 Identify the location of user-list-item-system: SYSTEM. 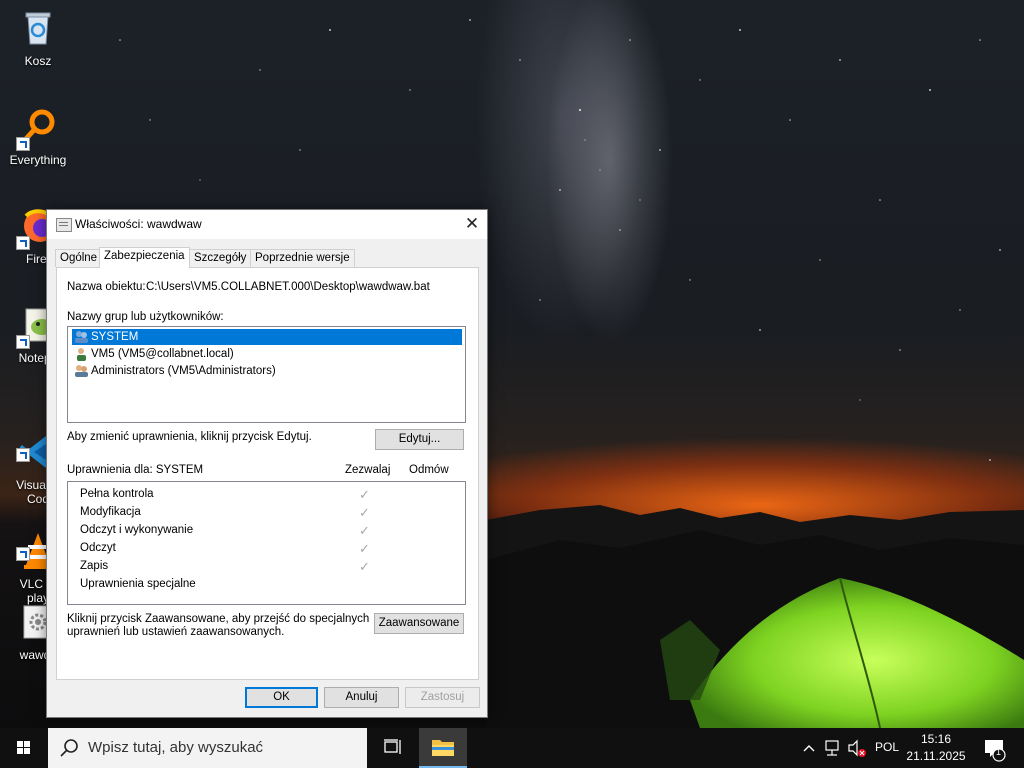
(267, 337).